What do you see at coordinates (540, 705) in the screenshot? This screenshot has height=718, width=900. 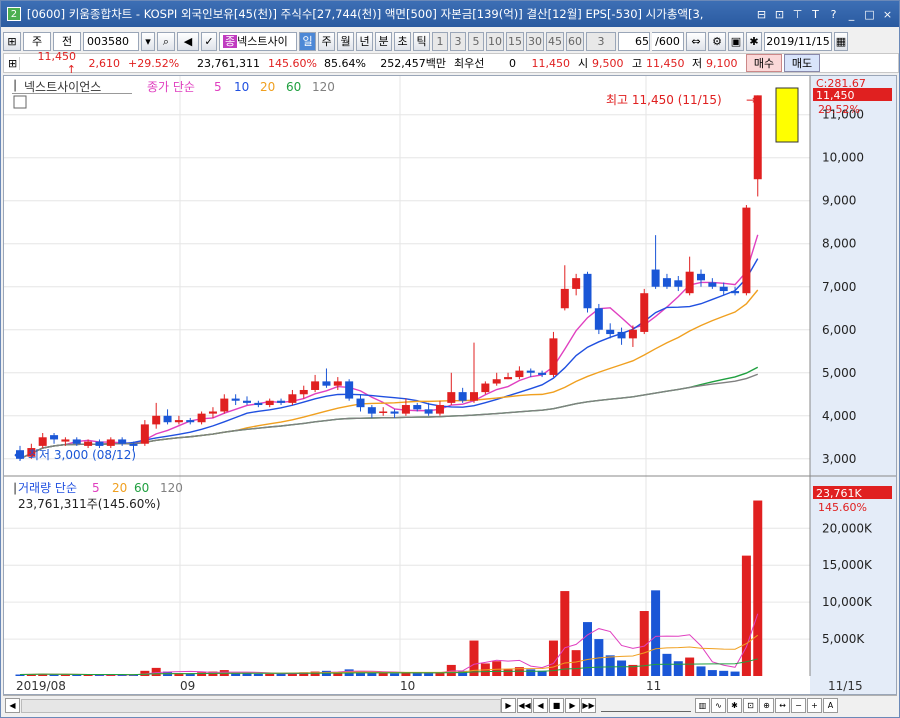 I see `back-icon: ◀` at bounding box center [540, 705].